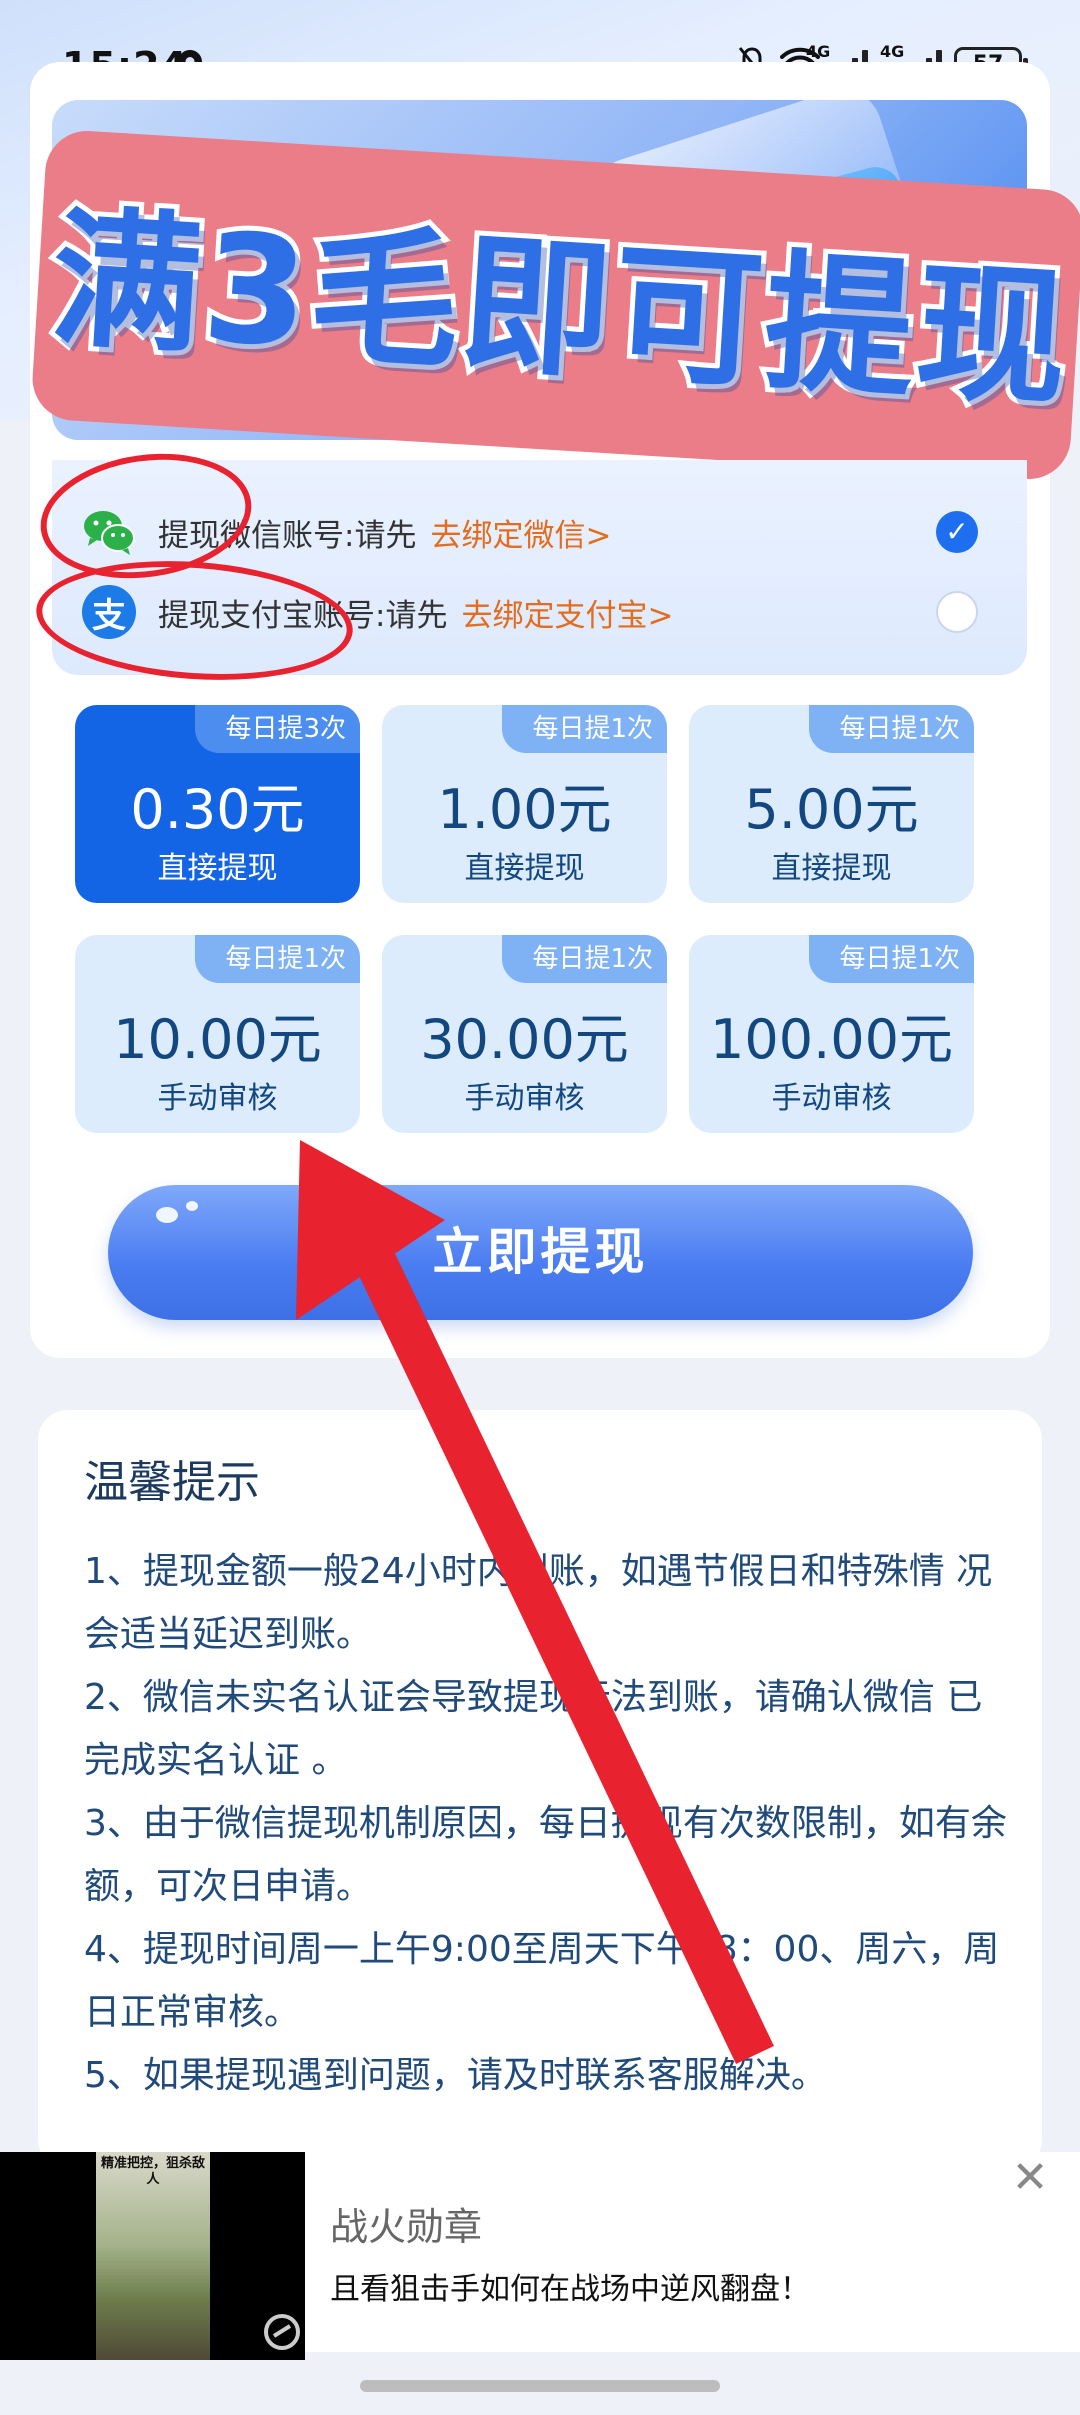  I want to click on home-indicator, so click(540, 2386).